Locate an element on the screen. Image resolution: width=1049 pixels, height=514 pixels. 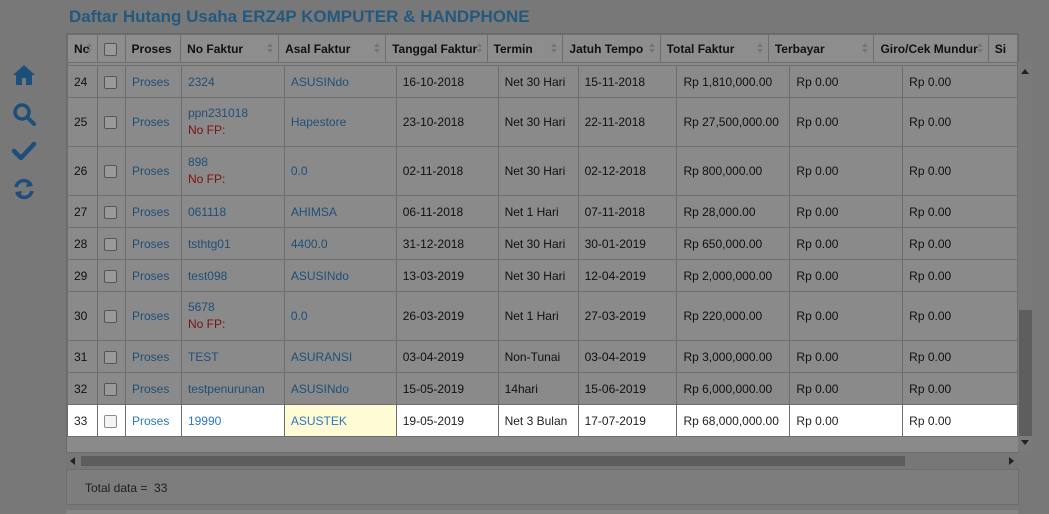
cell-tanggal-faktur: 03-04-2019 is located at coordinates (447, 356).